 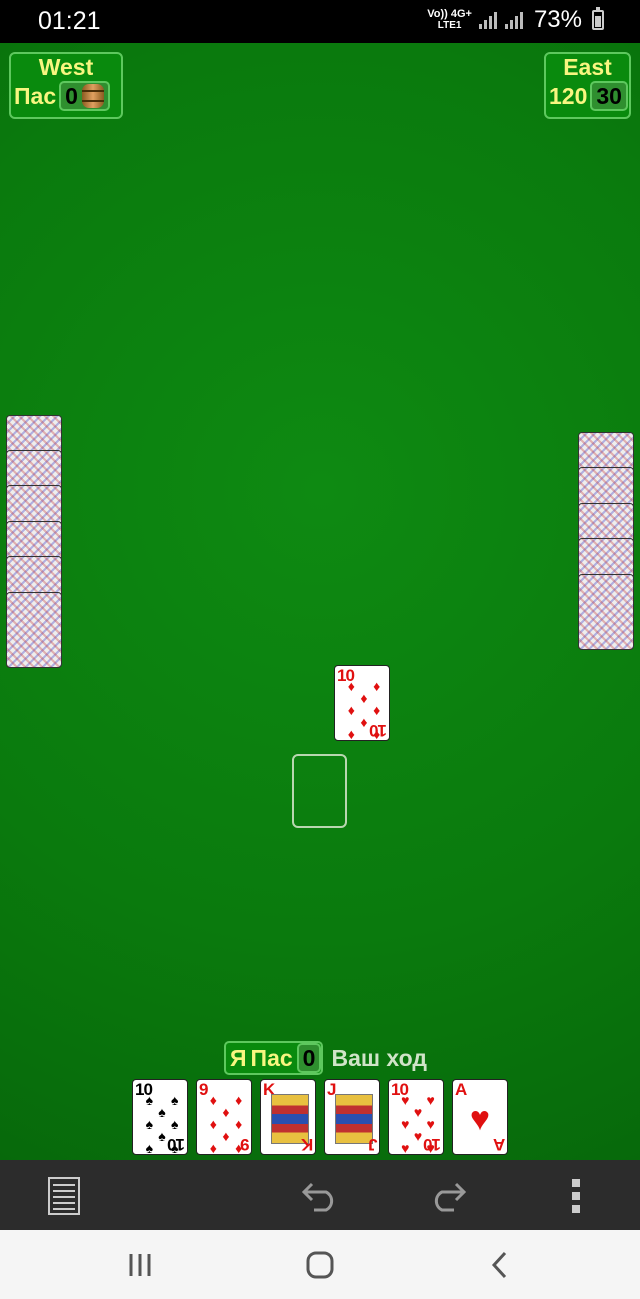 I want to click on my-status: Пас, so click(x=271, y=1057).